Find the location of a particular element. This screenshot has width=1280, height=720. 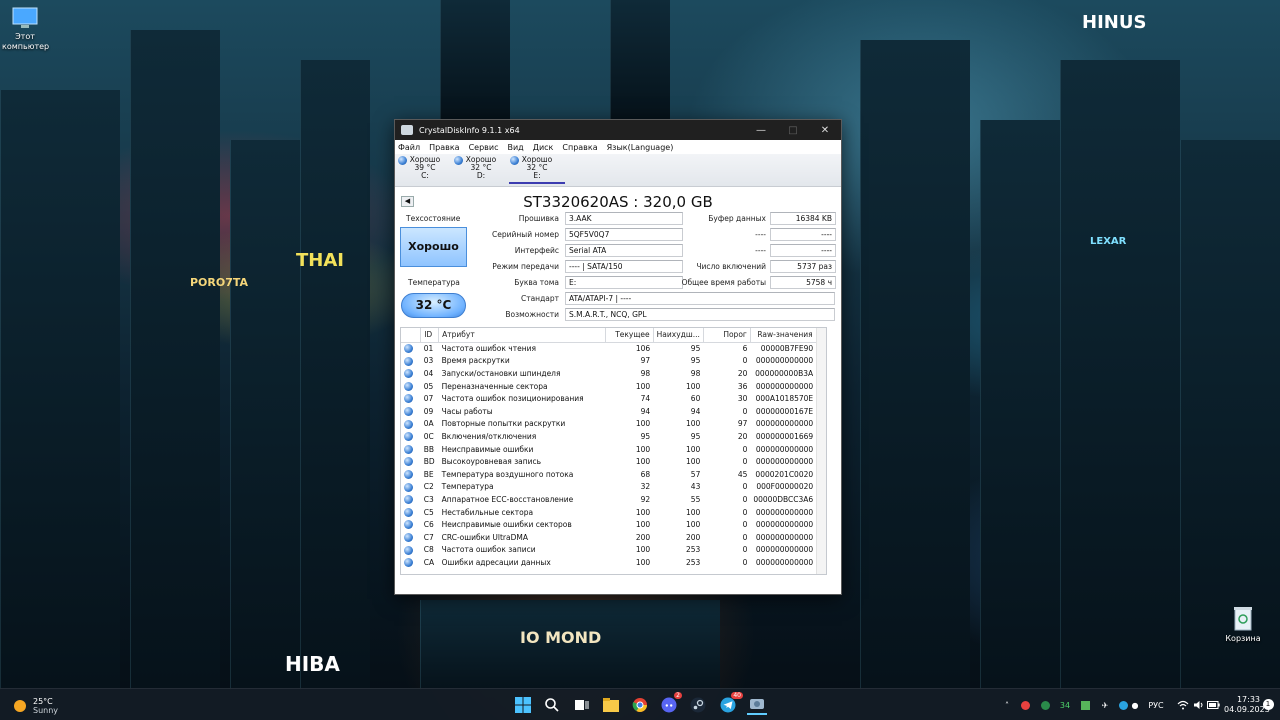

attribute-raw: 000A1018570E is located at coordinates (784, 399).